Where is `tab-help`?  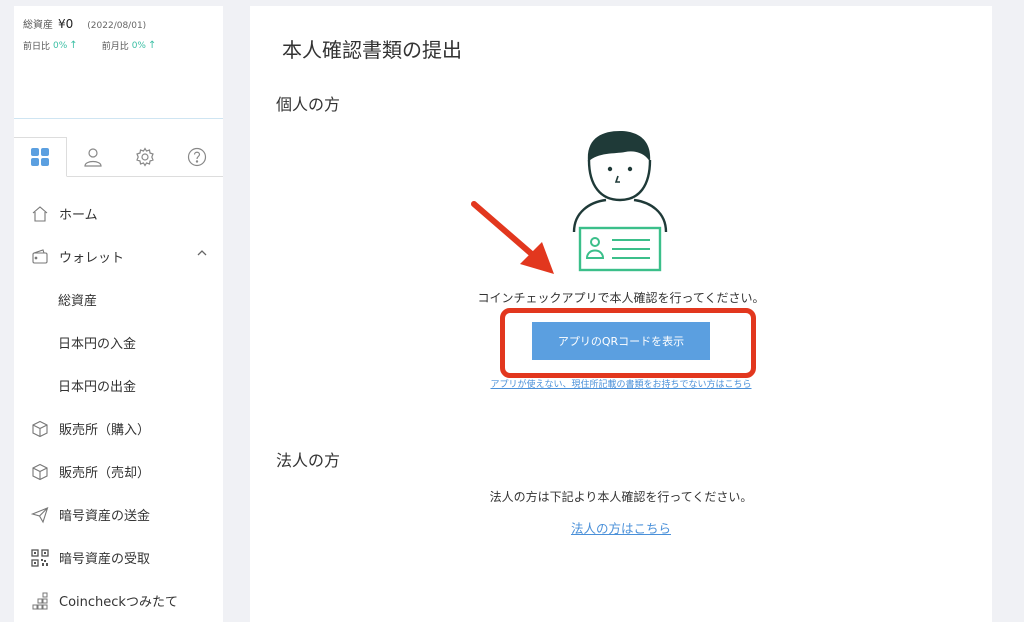 tab-help is located at coordinates (197, 156).